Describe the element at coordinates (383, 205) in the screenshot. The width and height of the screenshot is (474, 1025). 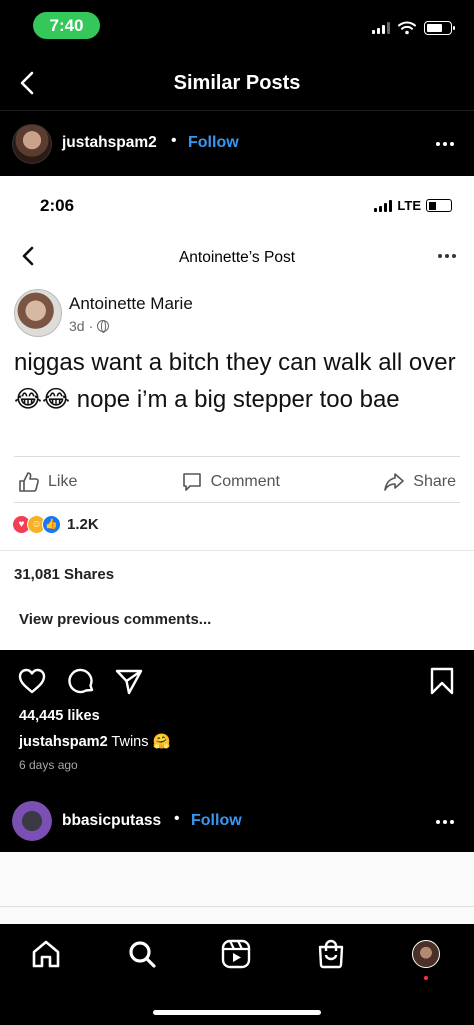
I see `embedded-signal-icon` at that location.